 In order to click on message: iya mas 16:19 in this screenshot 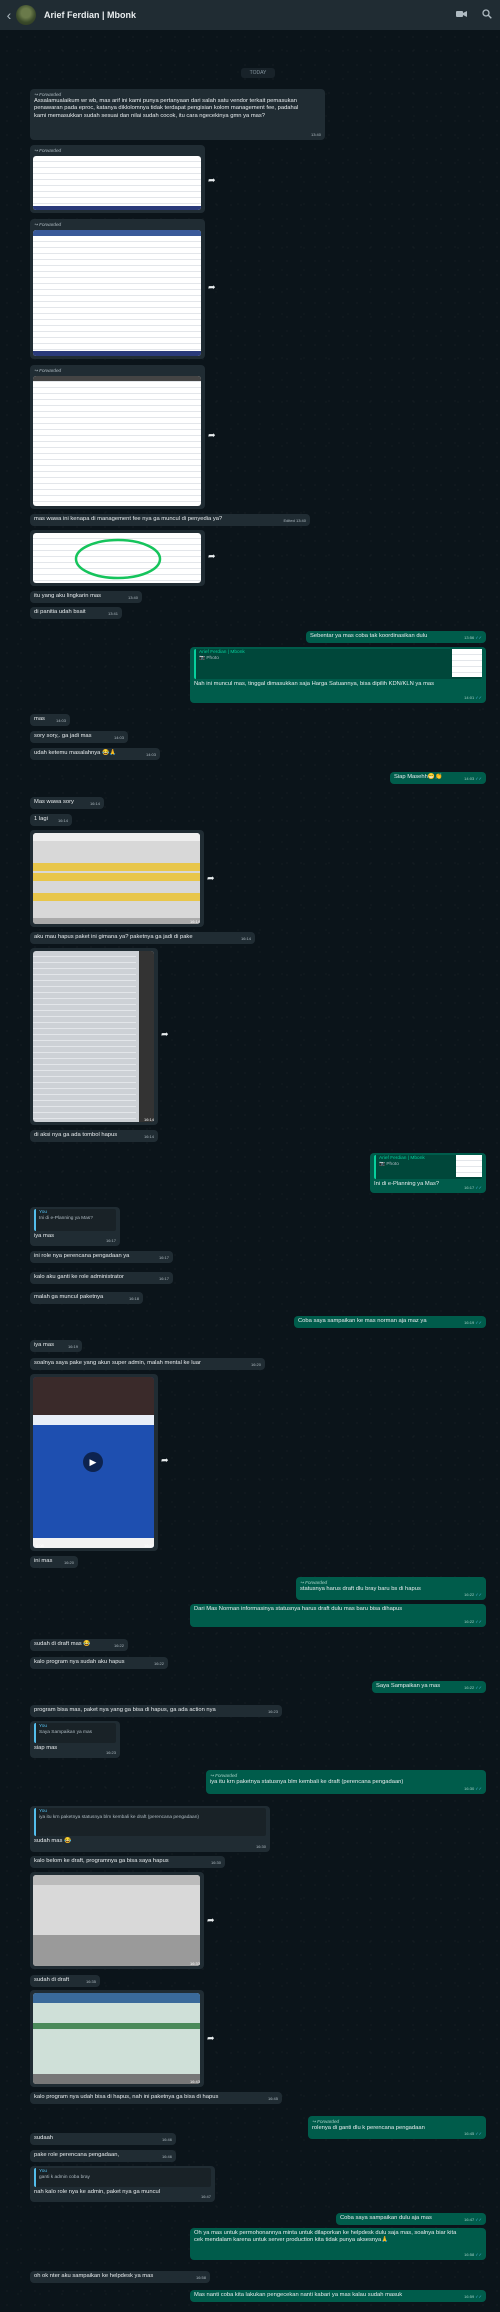, I will do `click(56, 1346)`.